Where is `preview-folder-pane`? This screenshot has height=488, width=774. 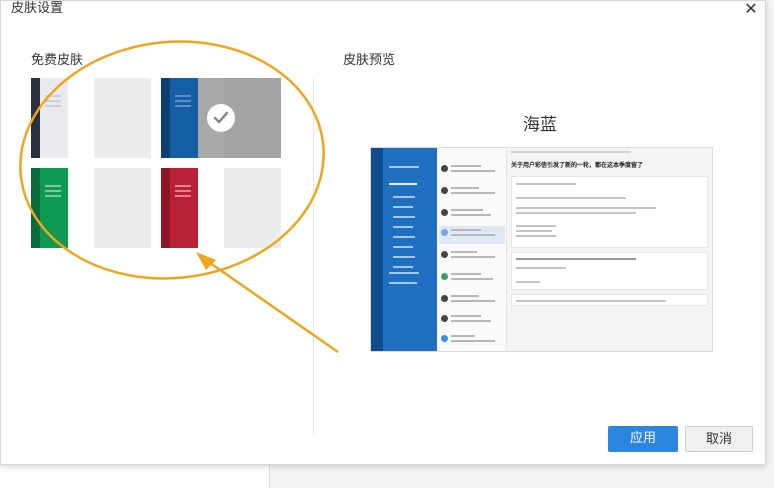 preview-folder-pane is located at coordinates (410, 249).